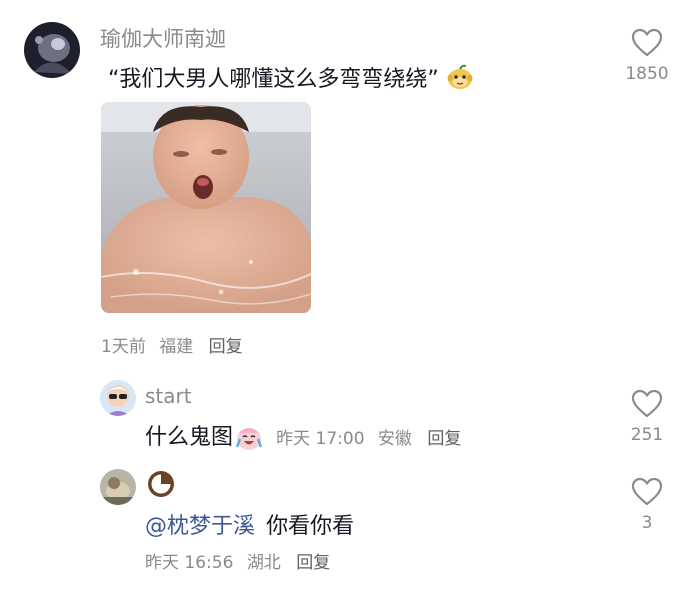 The image size is (690, 595). Describe the element at coordinates (310, 526) in the screenshot. I see `reply-text: 你看你看` at that location.